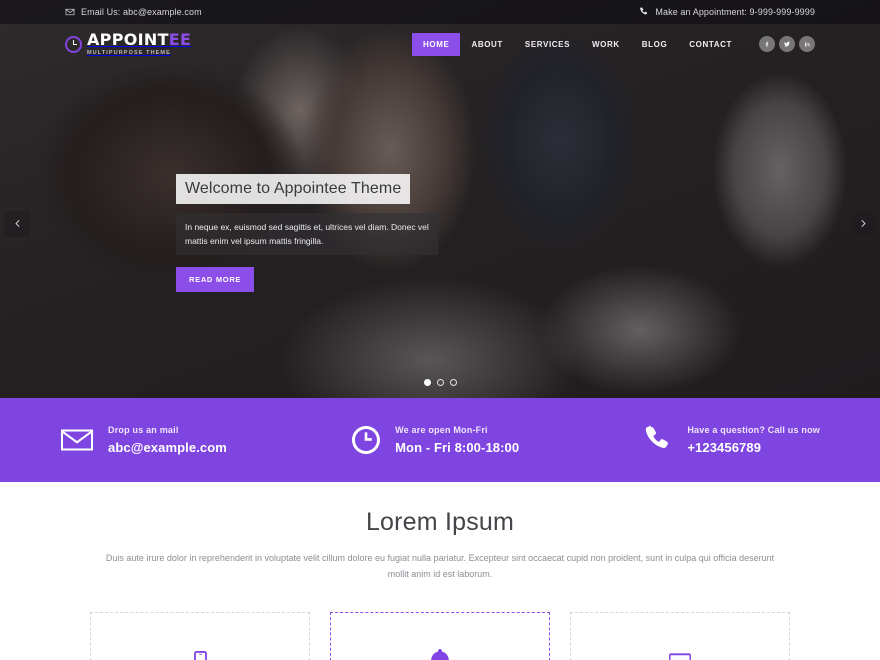 This screenshot has height=660, width=880. I want to click on read-more-button: READ MORE, so click(215, 280).